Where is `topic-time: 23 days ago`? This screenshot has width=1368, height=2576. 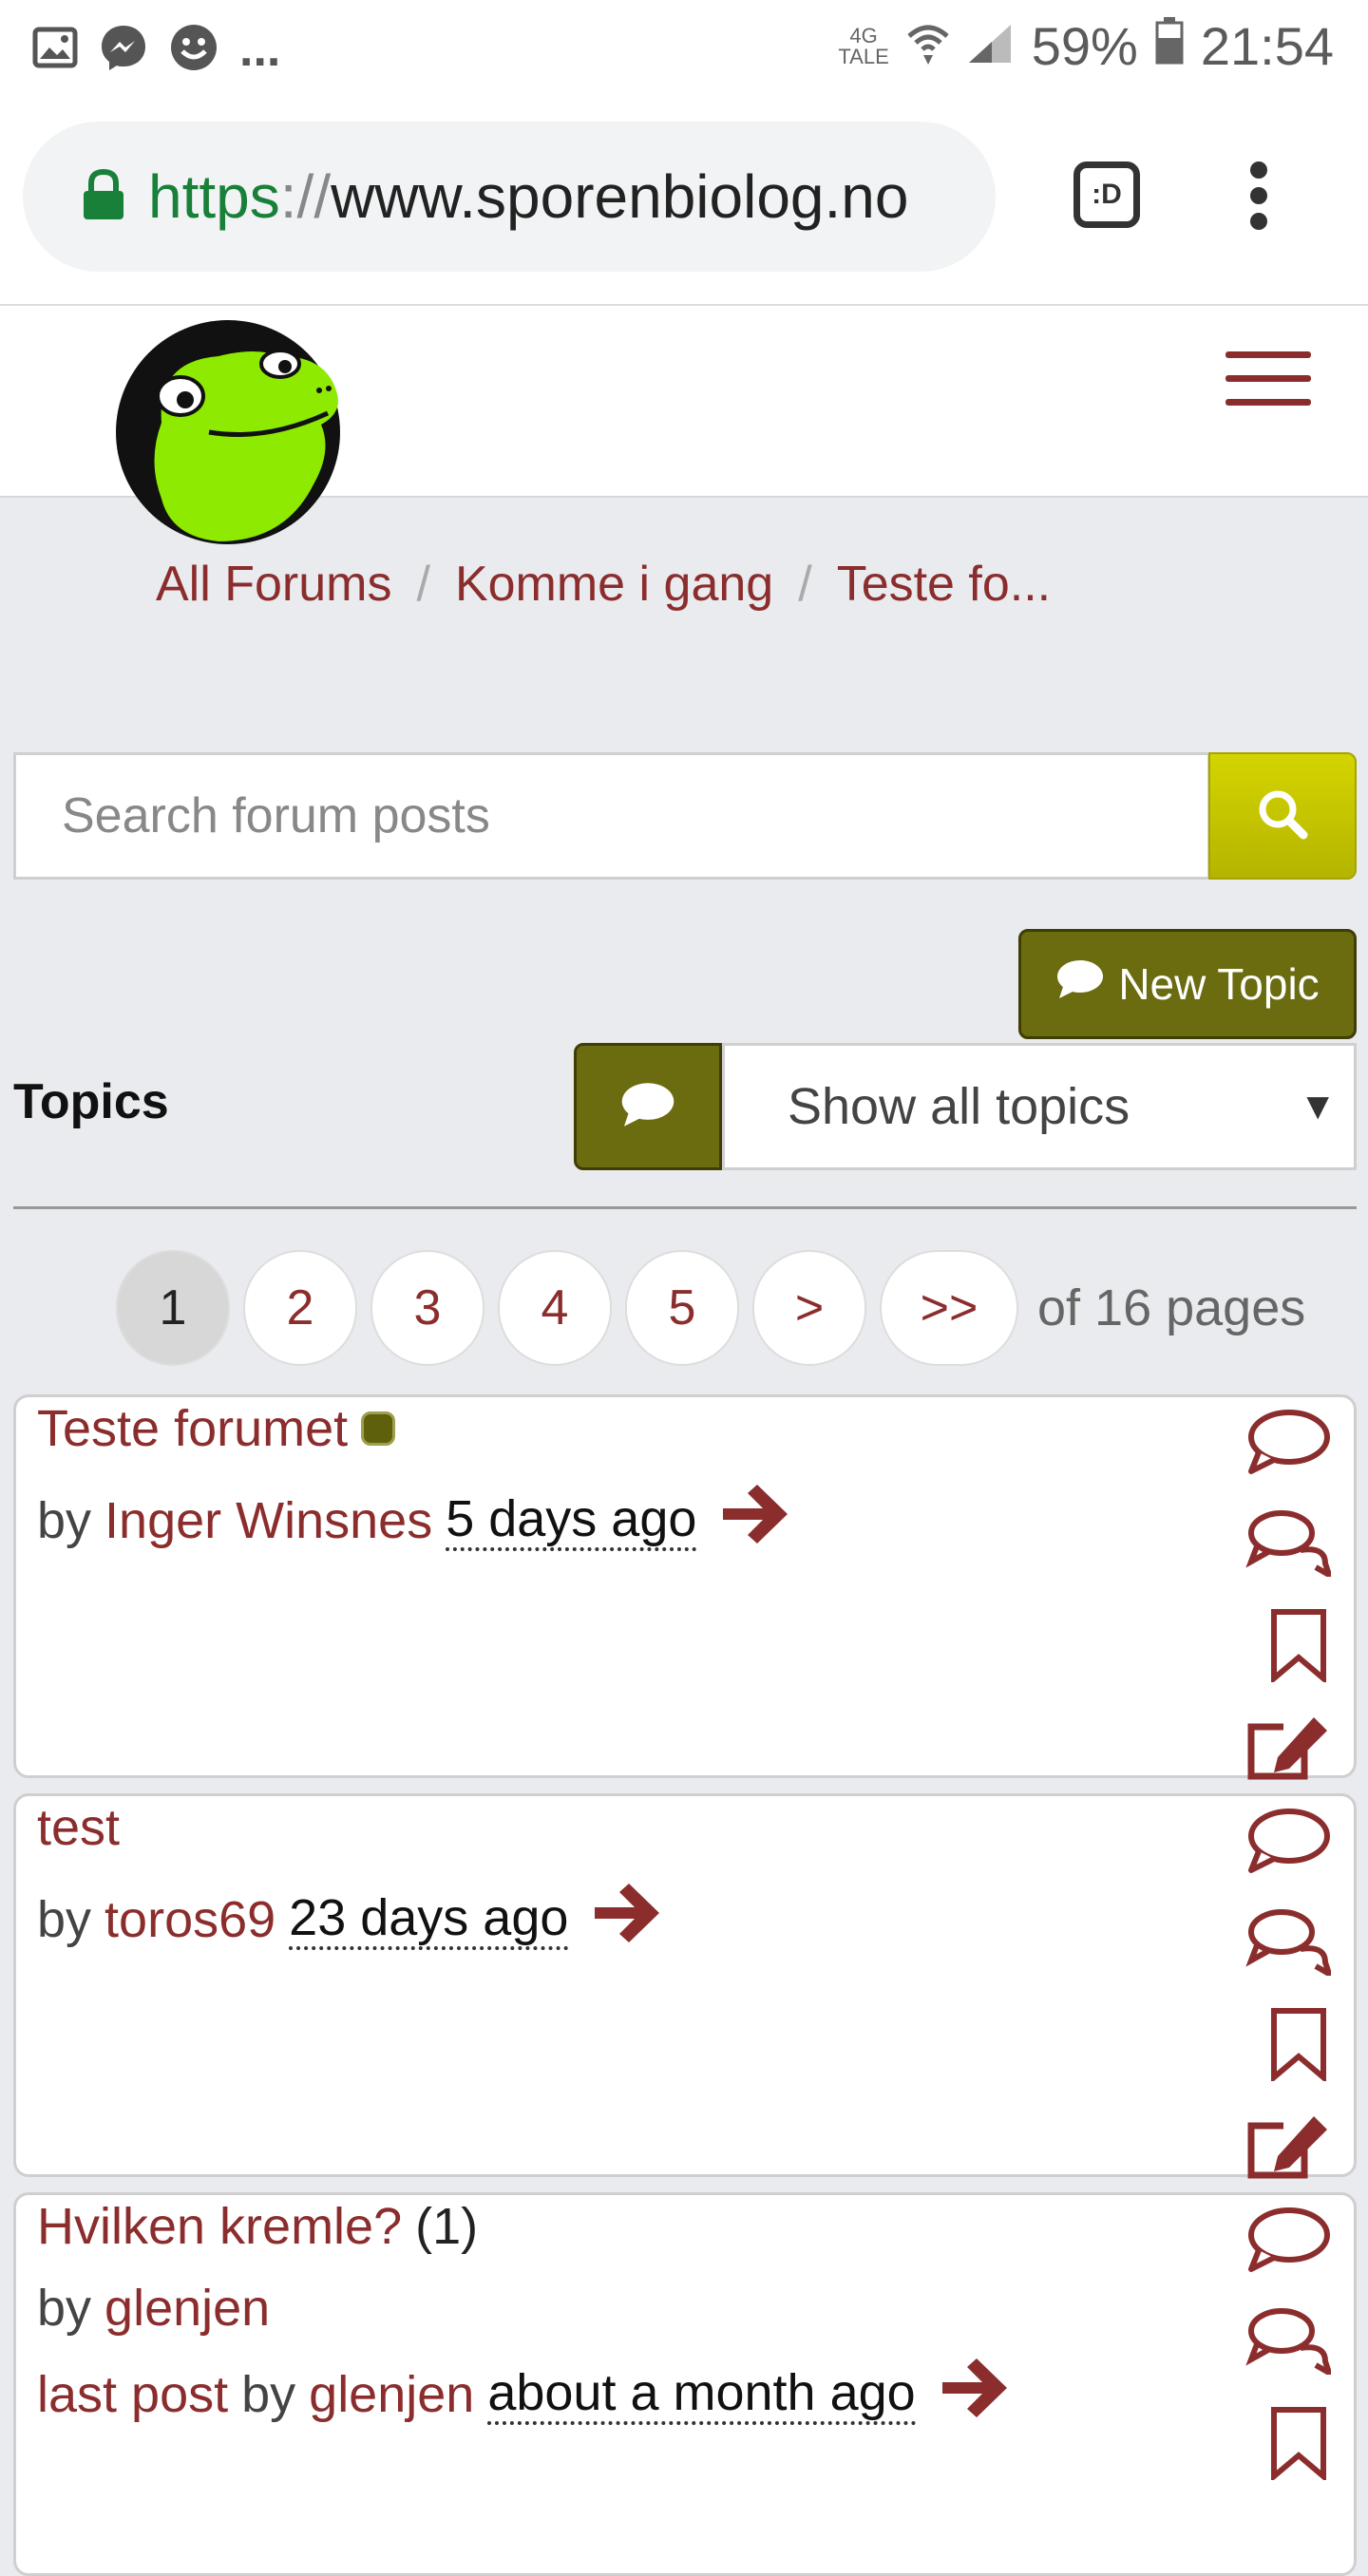
topic-time: 23 days ago is located at coordinates (429, 1919).